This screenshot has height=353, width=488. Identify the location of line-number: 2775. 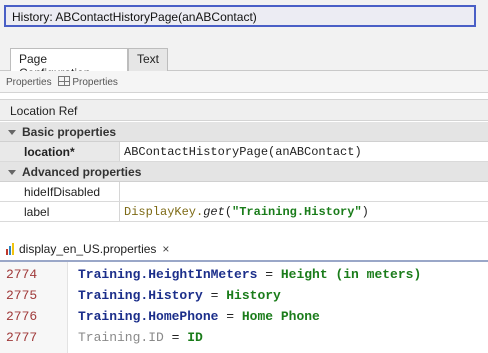
(22, 295).